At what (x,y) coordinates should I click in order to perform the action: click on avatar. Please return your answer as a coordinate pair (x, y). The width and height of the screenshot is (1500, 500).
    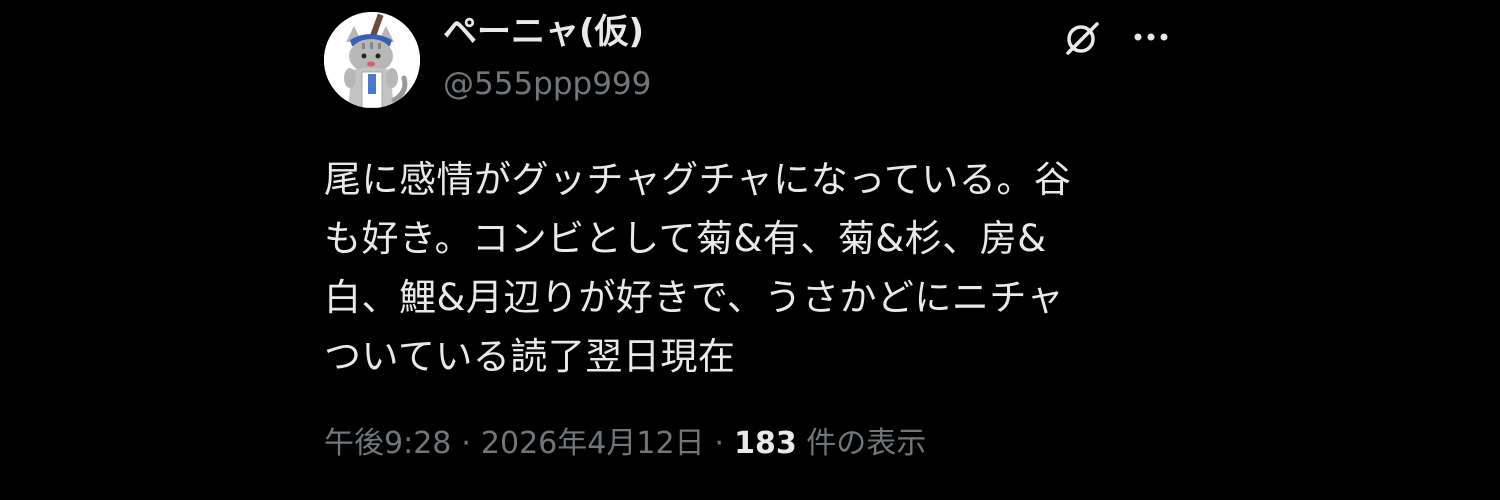
    Looking at the image, I should click on (372, 60).